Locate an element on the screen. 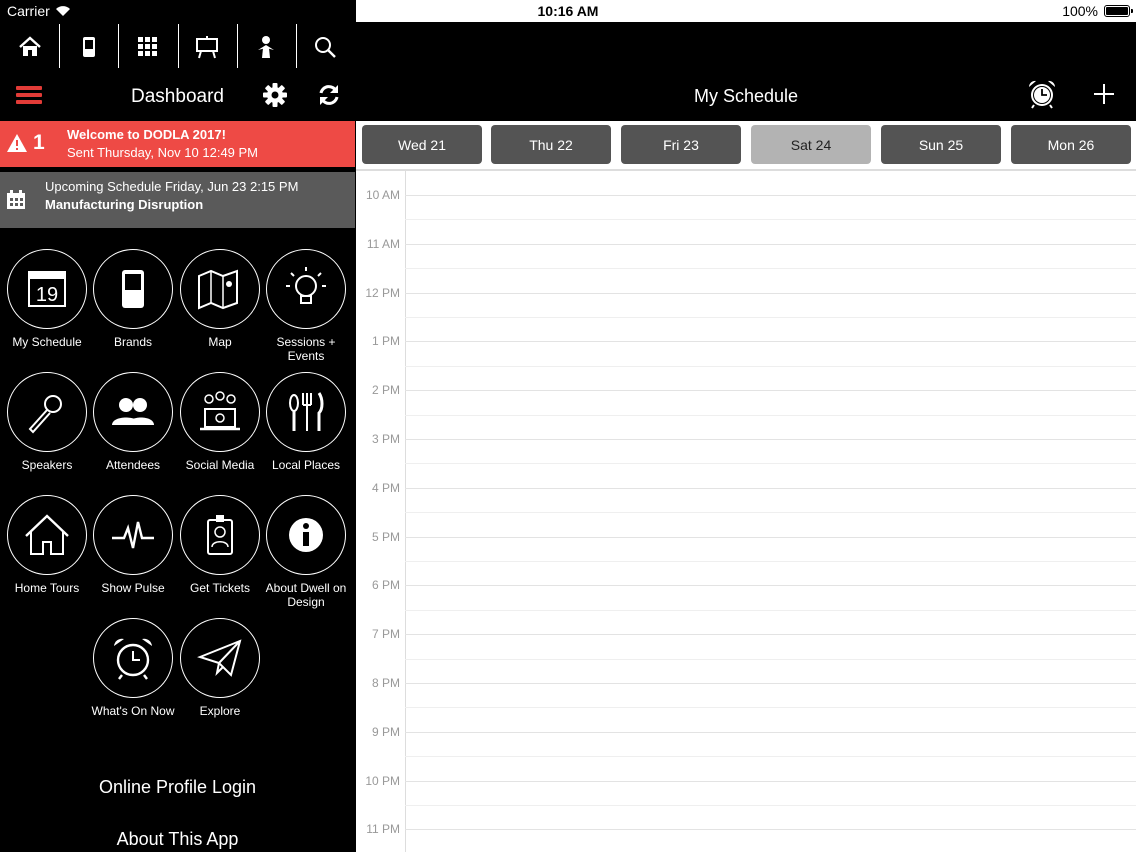 Image resolution: width=1136 pixels, height=852 pixels. speaker-person-icon is located at coordinates (266, 47).